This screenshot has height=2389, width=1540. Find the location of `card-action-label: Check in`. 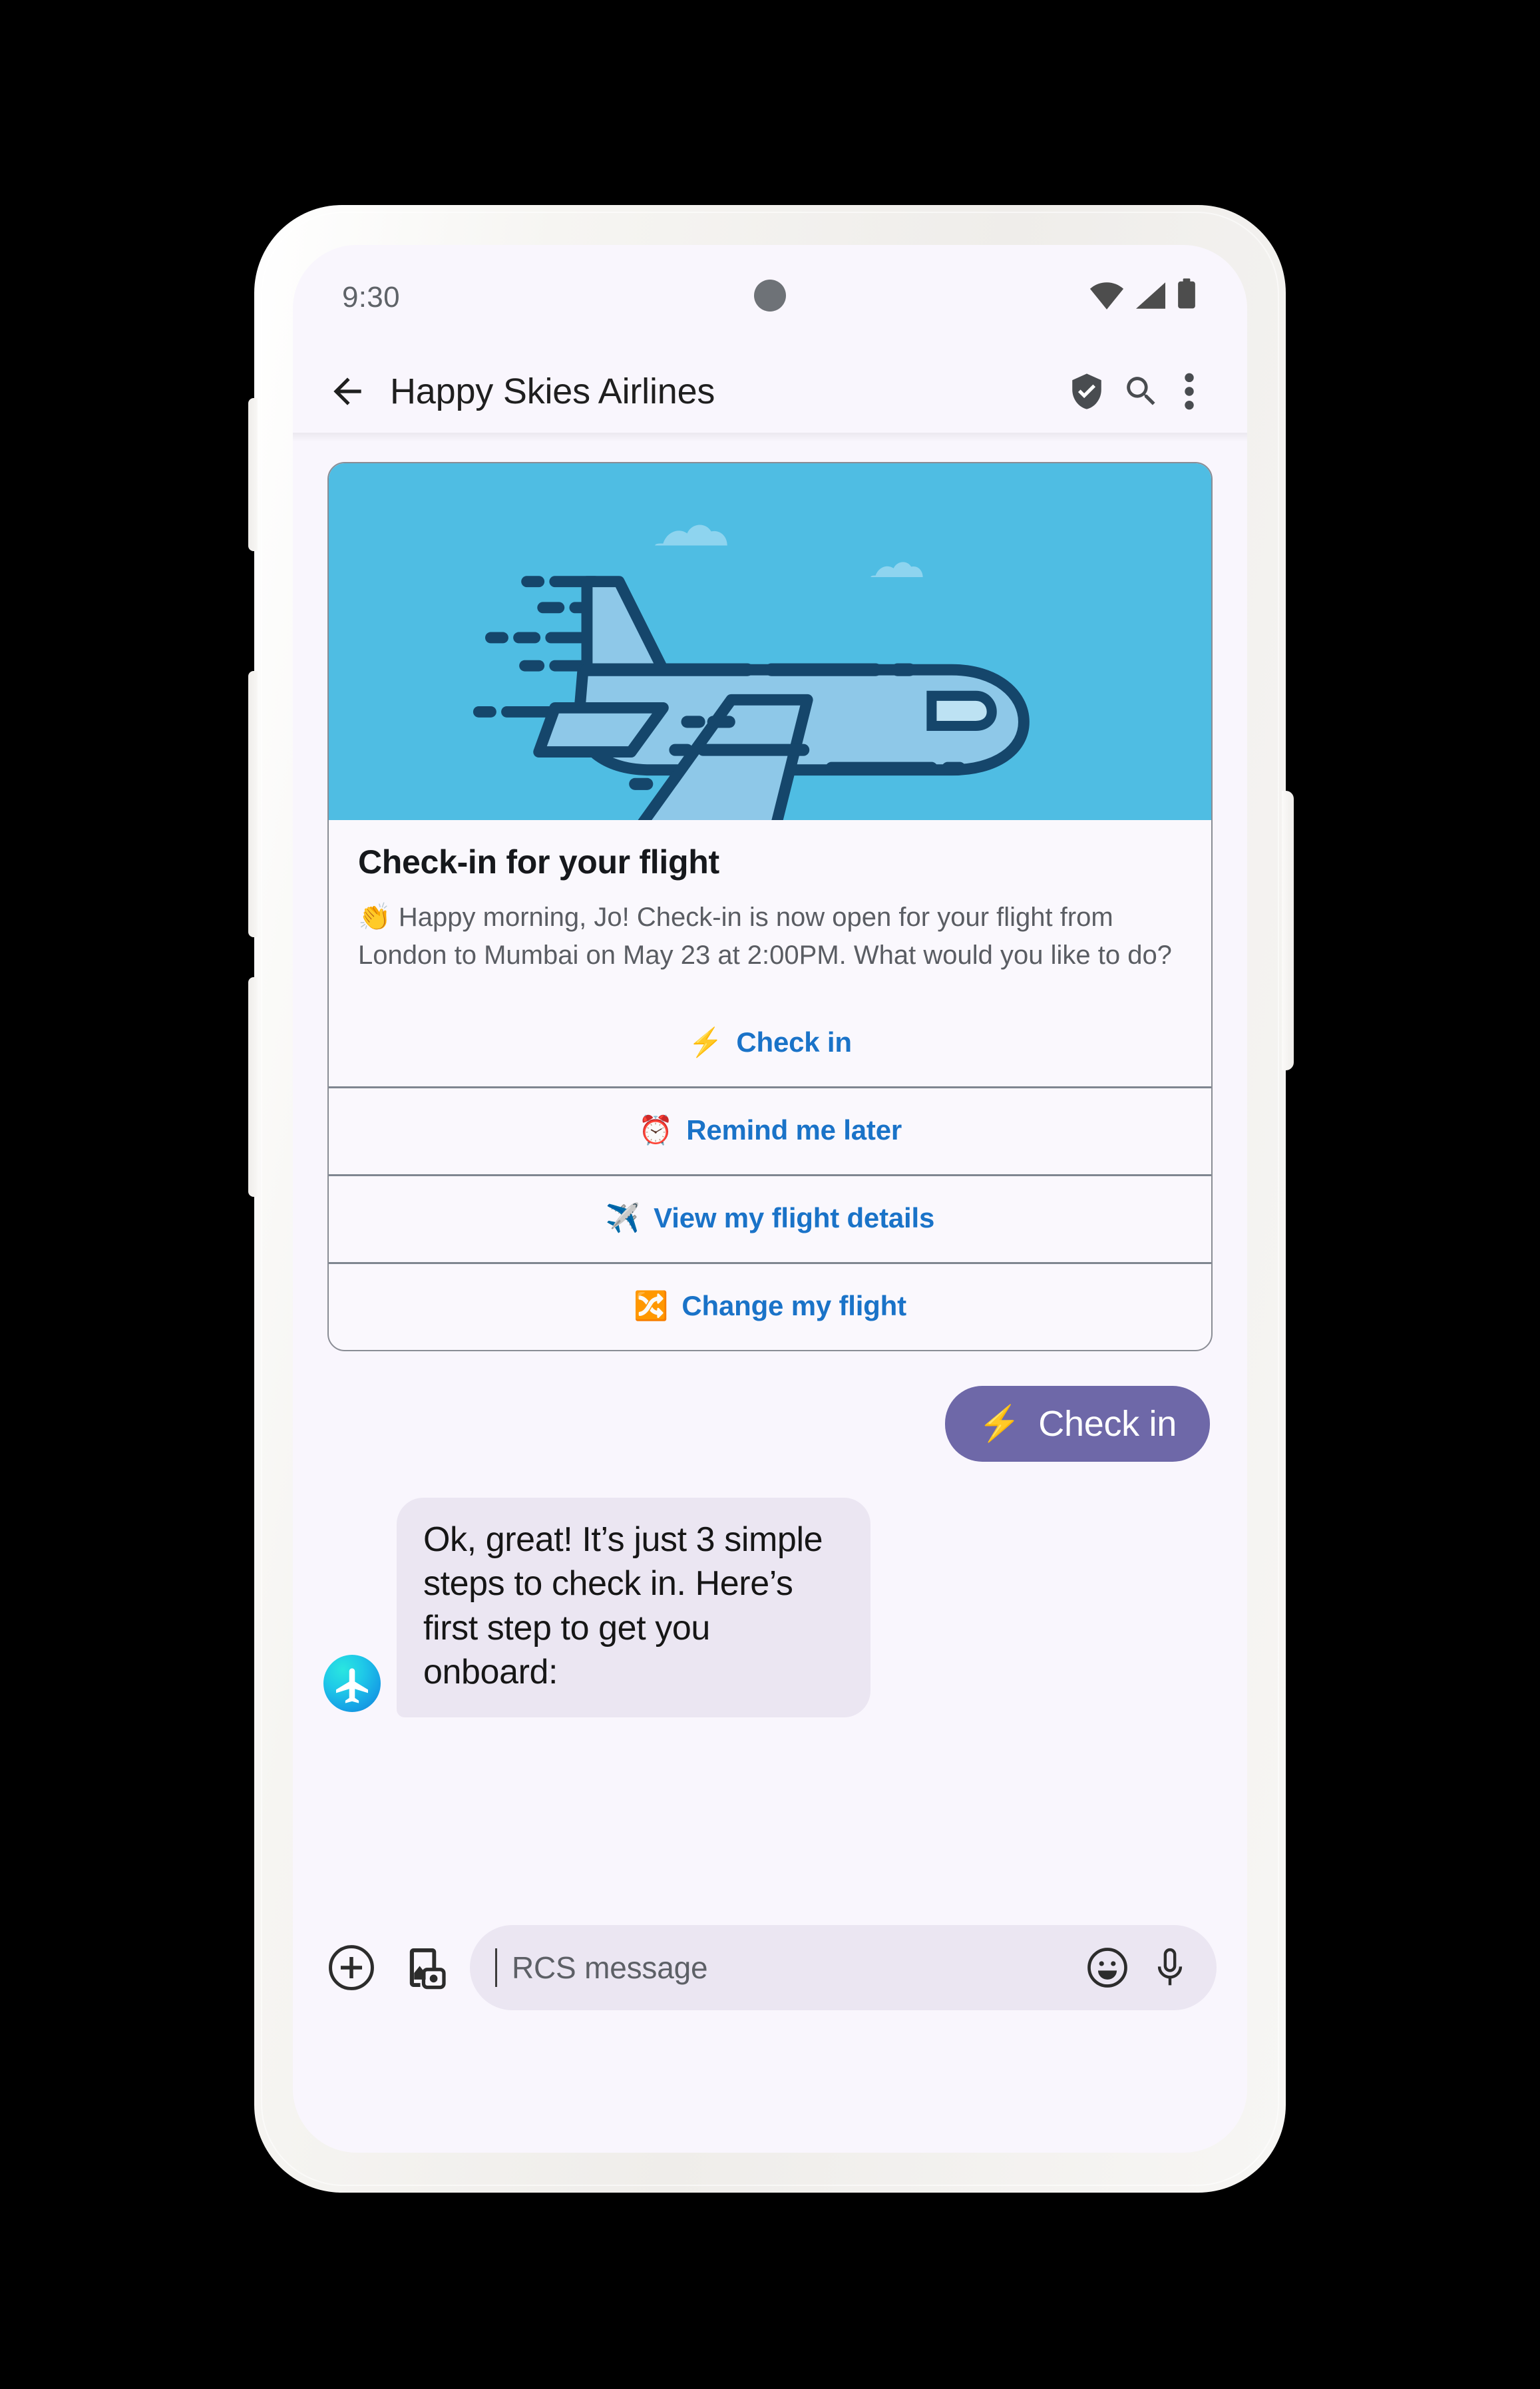

card-action-label: Check in is located at coordinates (794, 1042).